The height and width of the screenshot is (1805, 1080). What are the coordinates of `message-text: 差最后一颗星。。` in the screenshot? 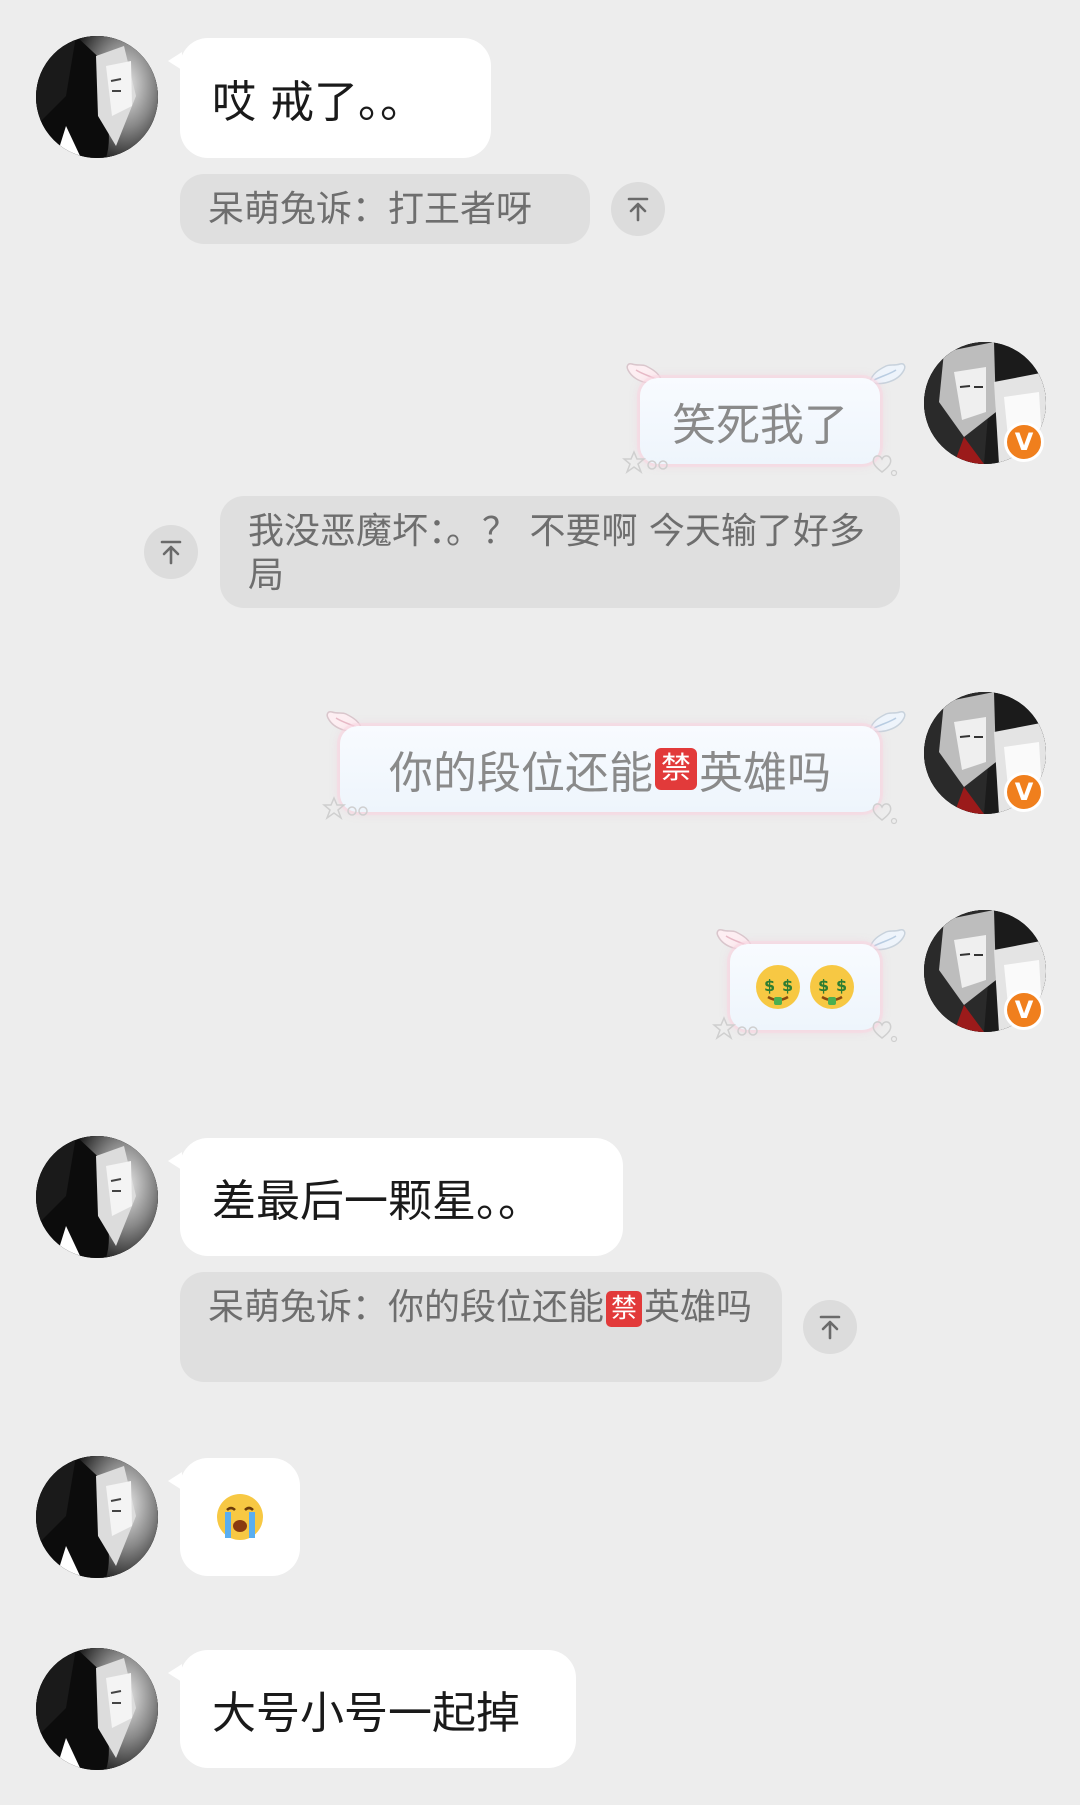 It's located at (377, 1201).